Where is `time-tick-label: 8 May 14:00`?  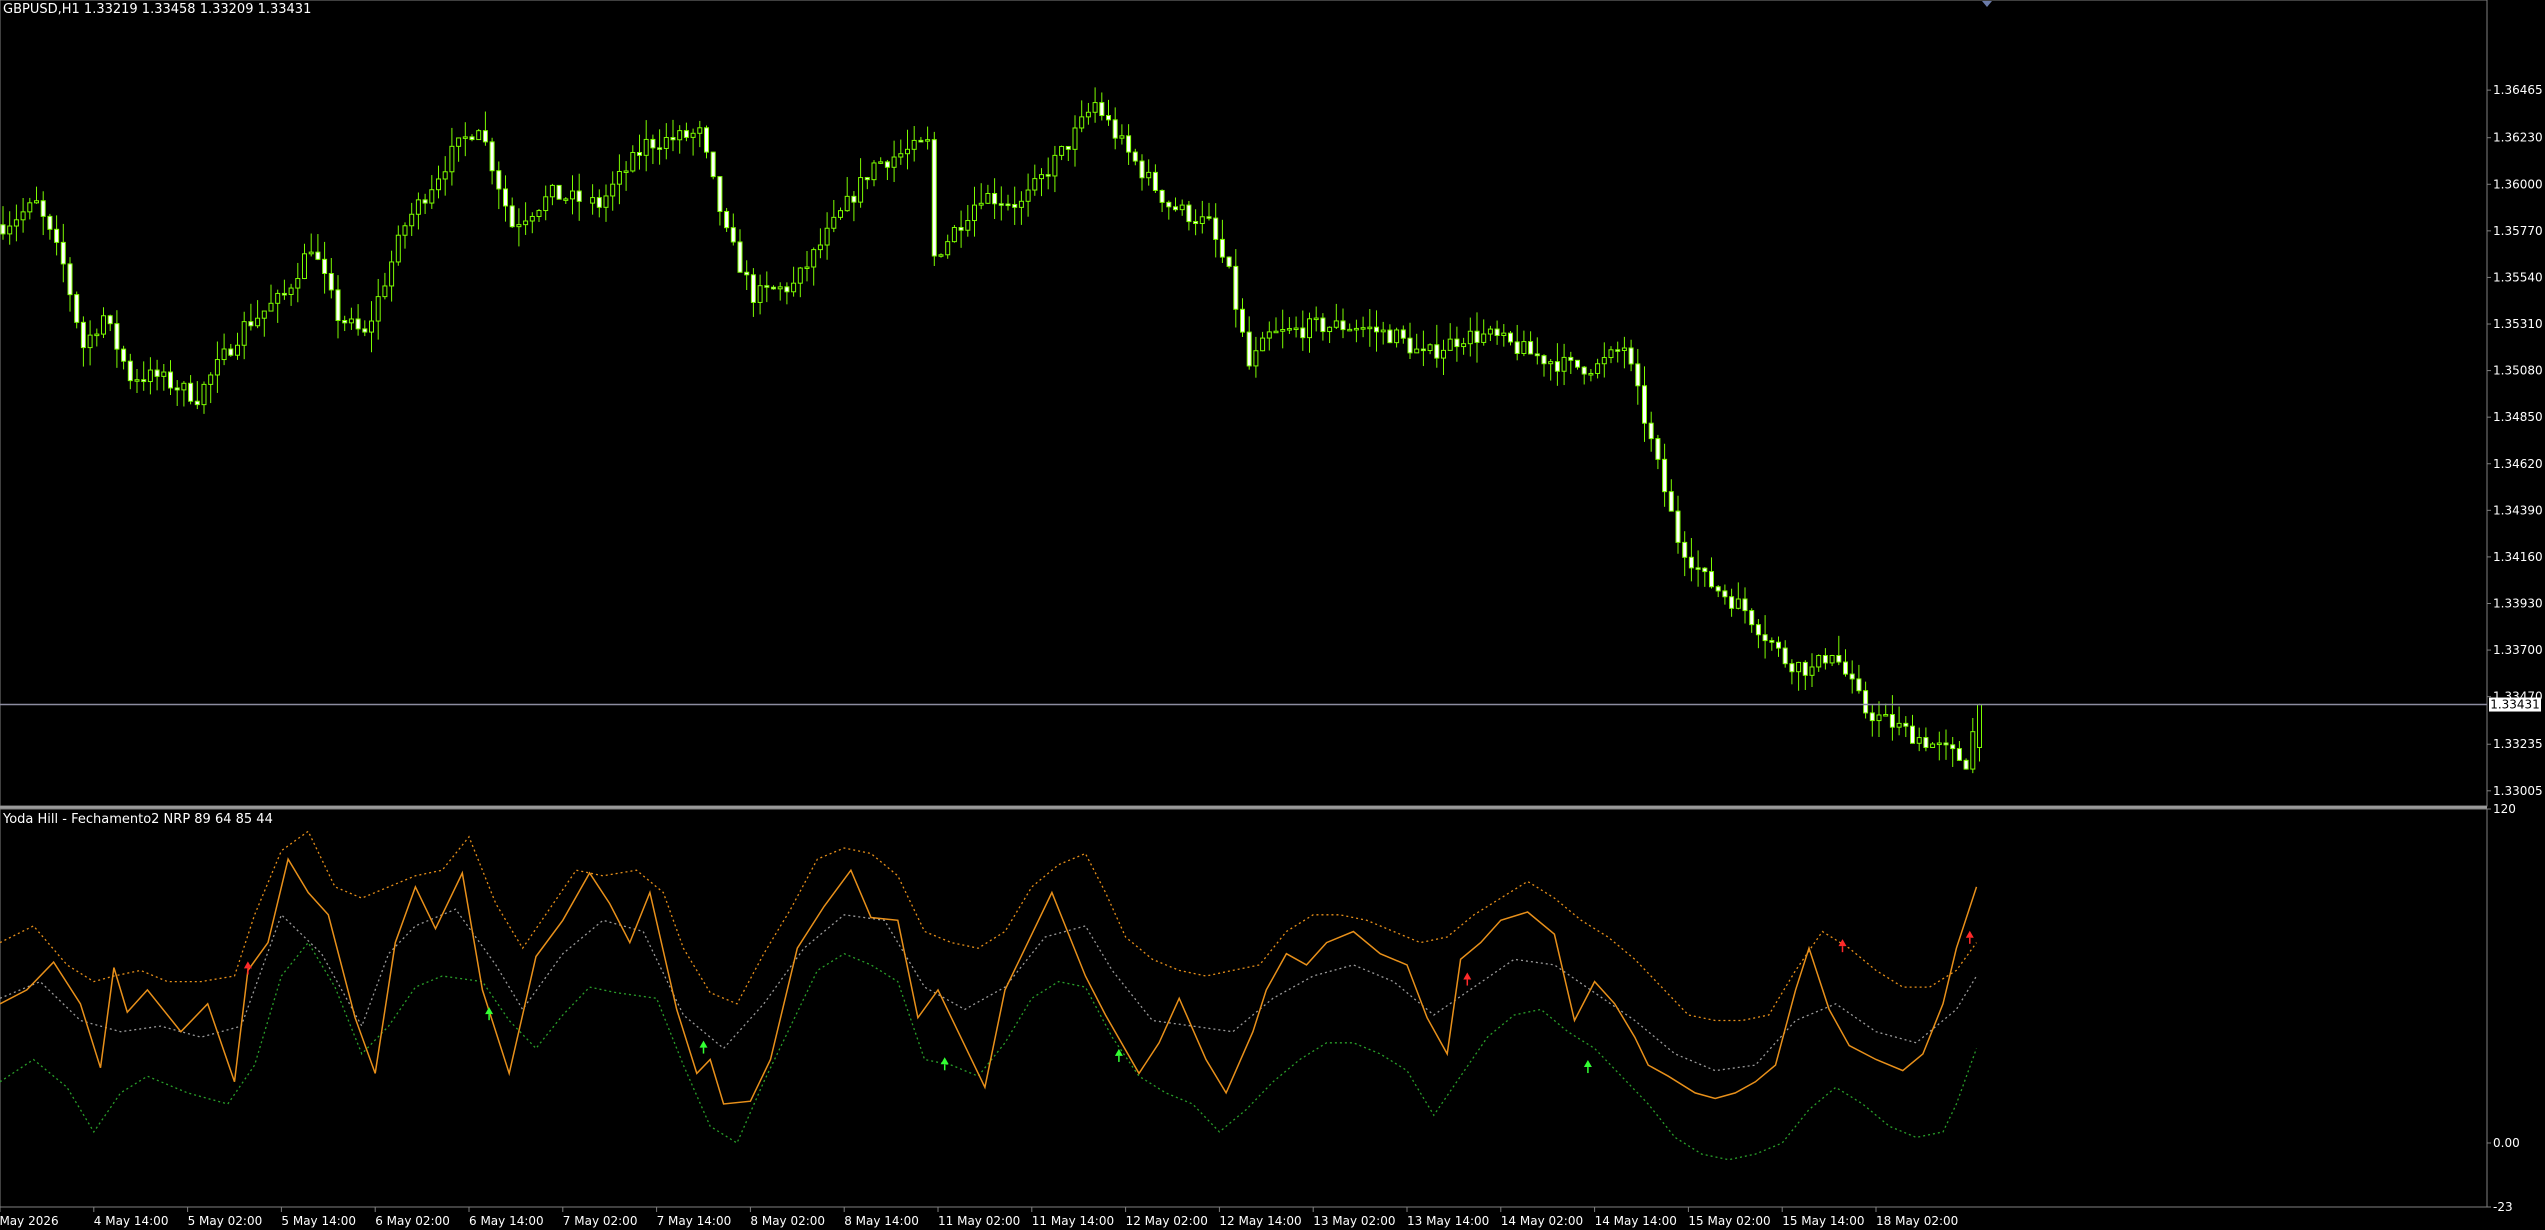 time-tick-label: 8 May 14:00 is located at coordinates (881, 1221).